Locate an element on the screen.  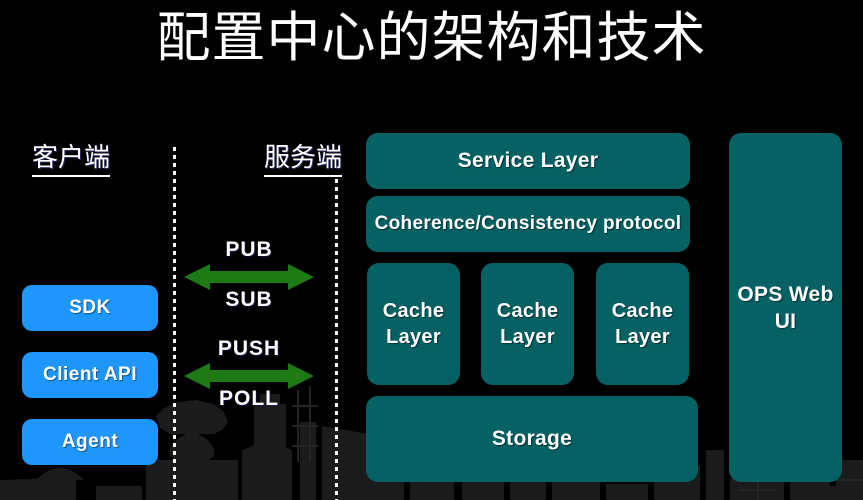
arrow-label-pub: PUB is located at coordinates (249, 249).